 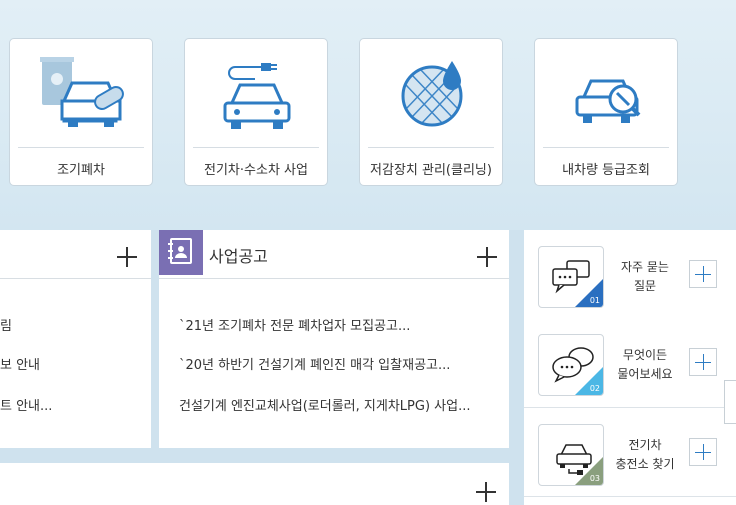 I want to click on more-button, so click(x=127, y=257).